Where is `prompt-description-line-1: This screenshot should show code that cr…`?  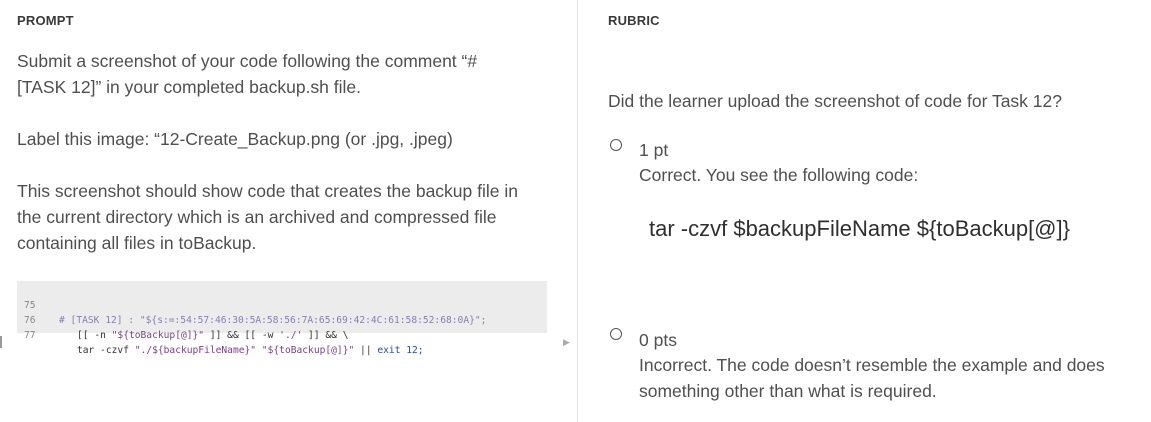 prompt-description-line-1: This screenshot should show code that cr… is located at coordinates (267, 191).